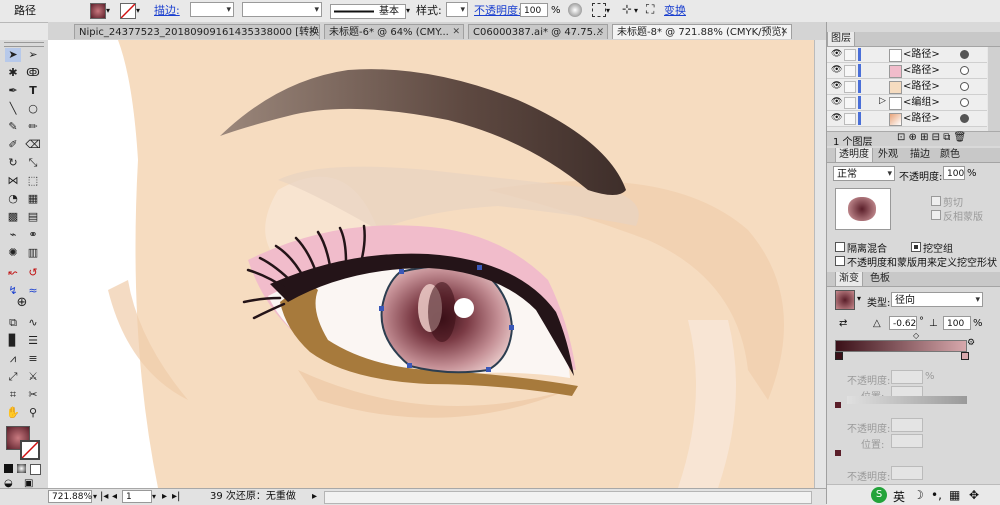 The height and width of the screenshot is (505, 1000). What do you see at coordinates (627, 9) in the screenshot?
I see `puppet-warp-icon: ⊹` at bounding box center [627, 9].